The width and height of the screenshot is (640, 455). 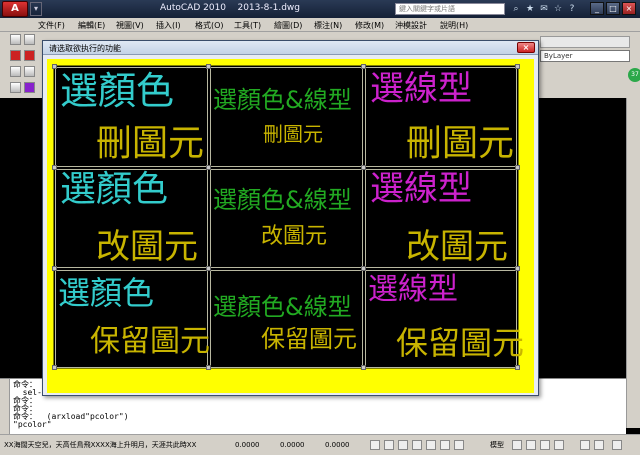 I want to click on layout-icon, so click(x=517, y=445).